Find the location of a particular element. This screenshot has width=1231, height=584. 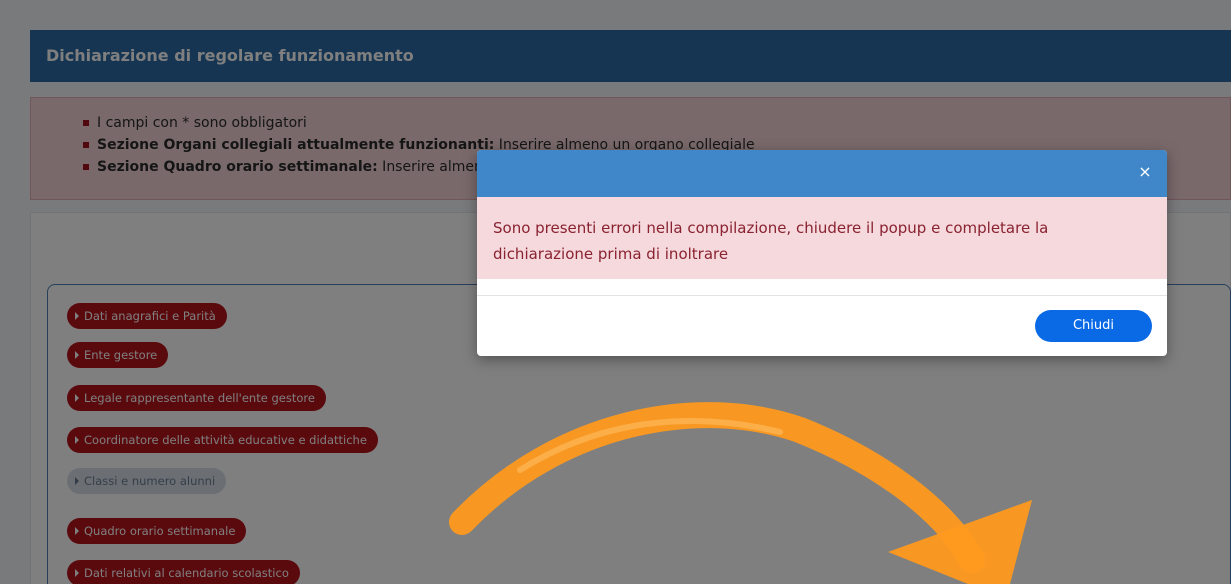

close-icon: × is located at coordinates (1145, 172).